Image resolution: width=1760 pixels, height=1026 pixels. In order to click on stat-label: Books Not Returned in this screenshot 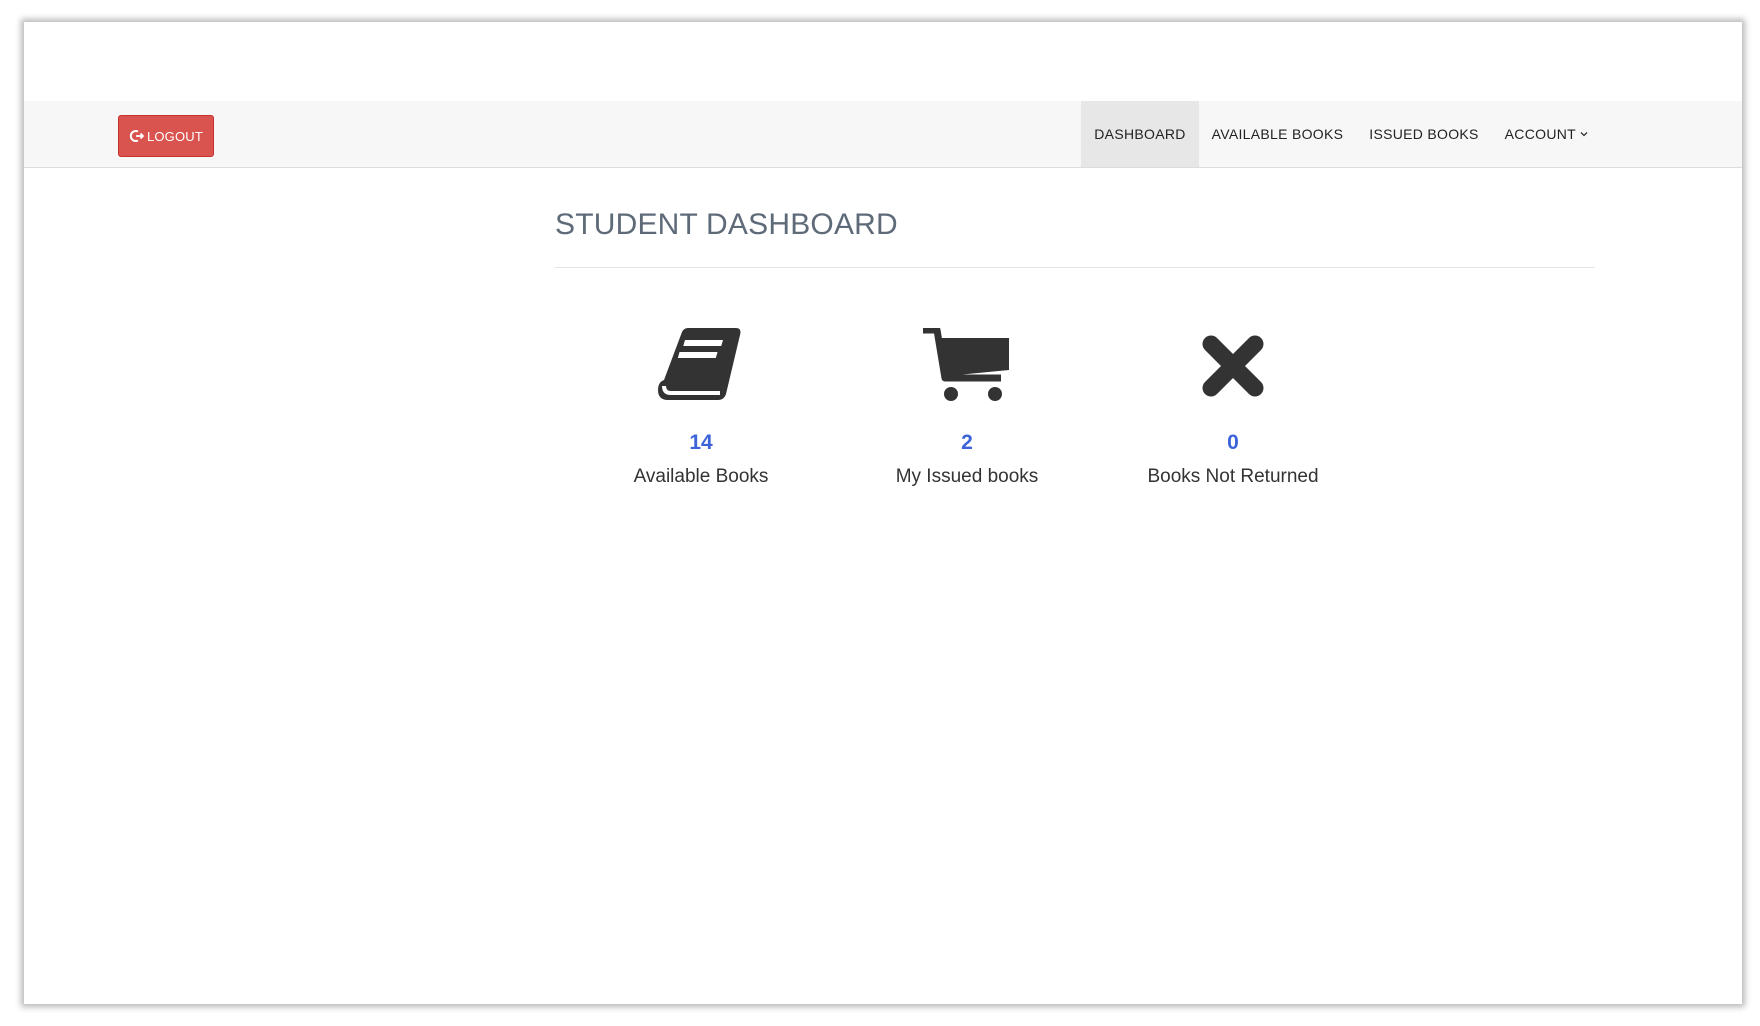, I will do `click(1233, 476)`.